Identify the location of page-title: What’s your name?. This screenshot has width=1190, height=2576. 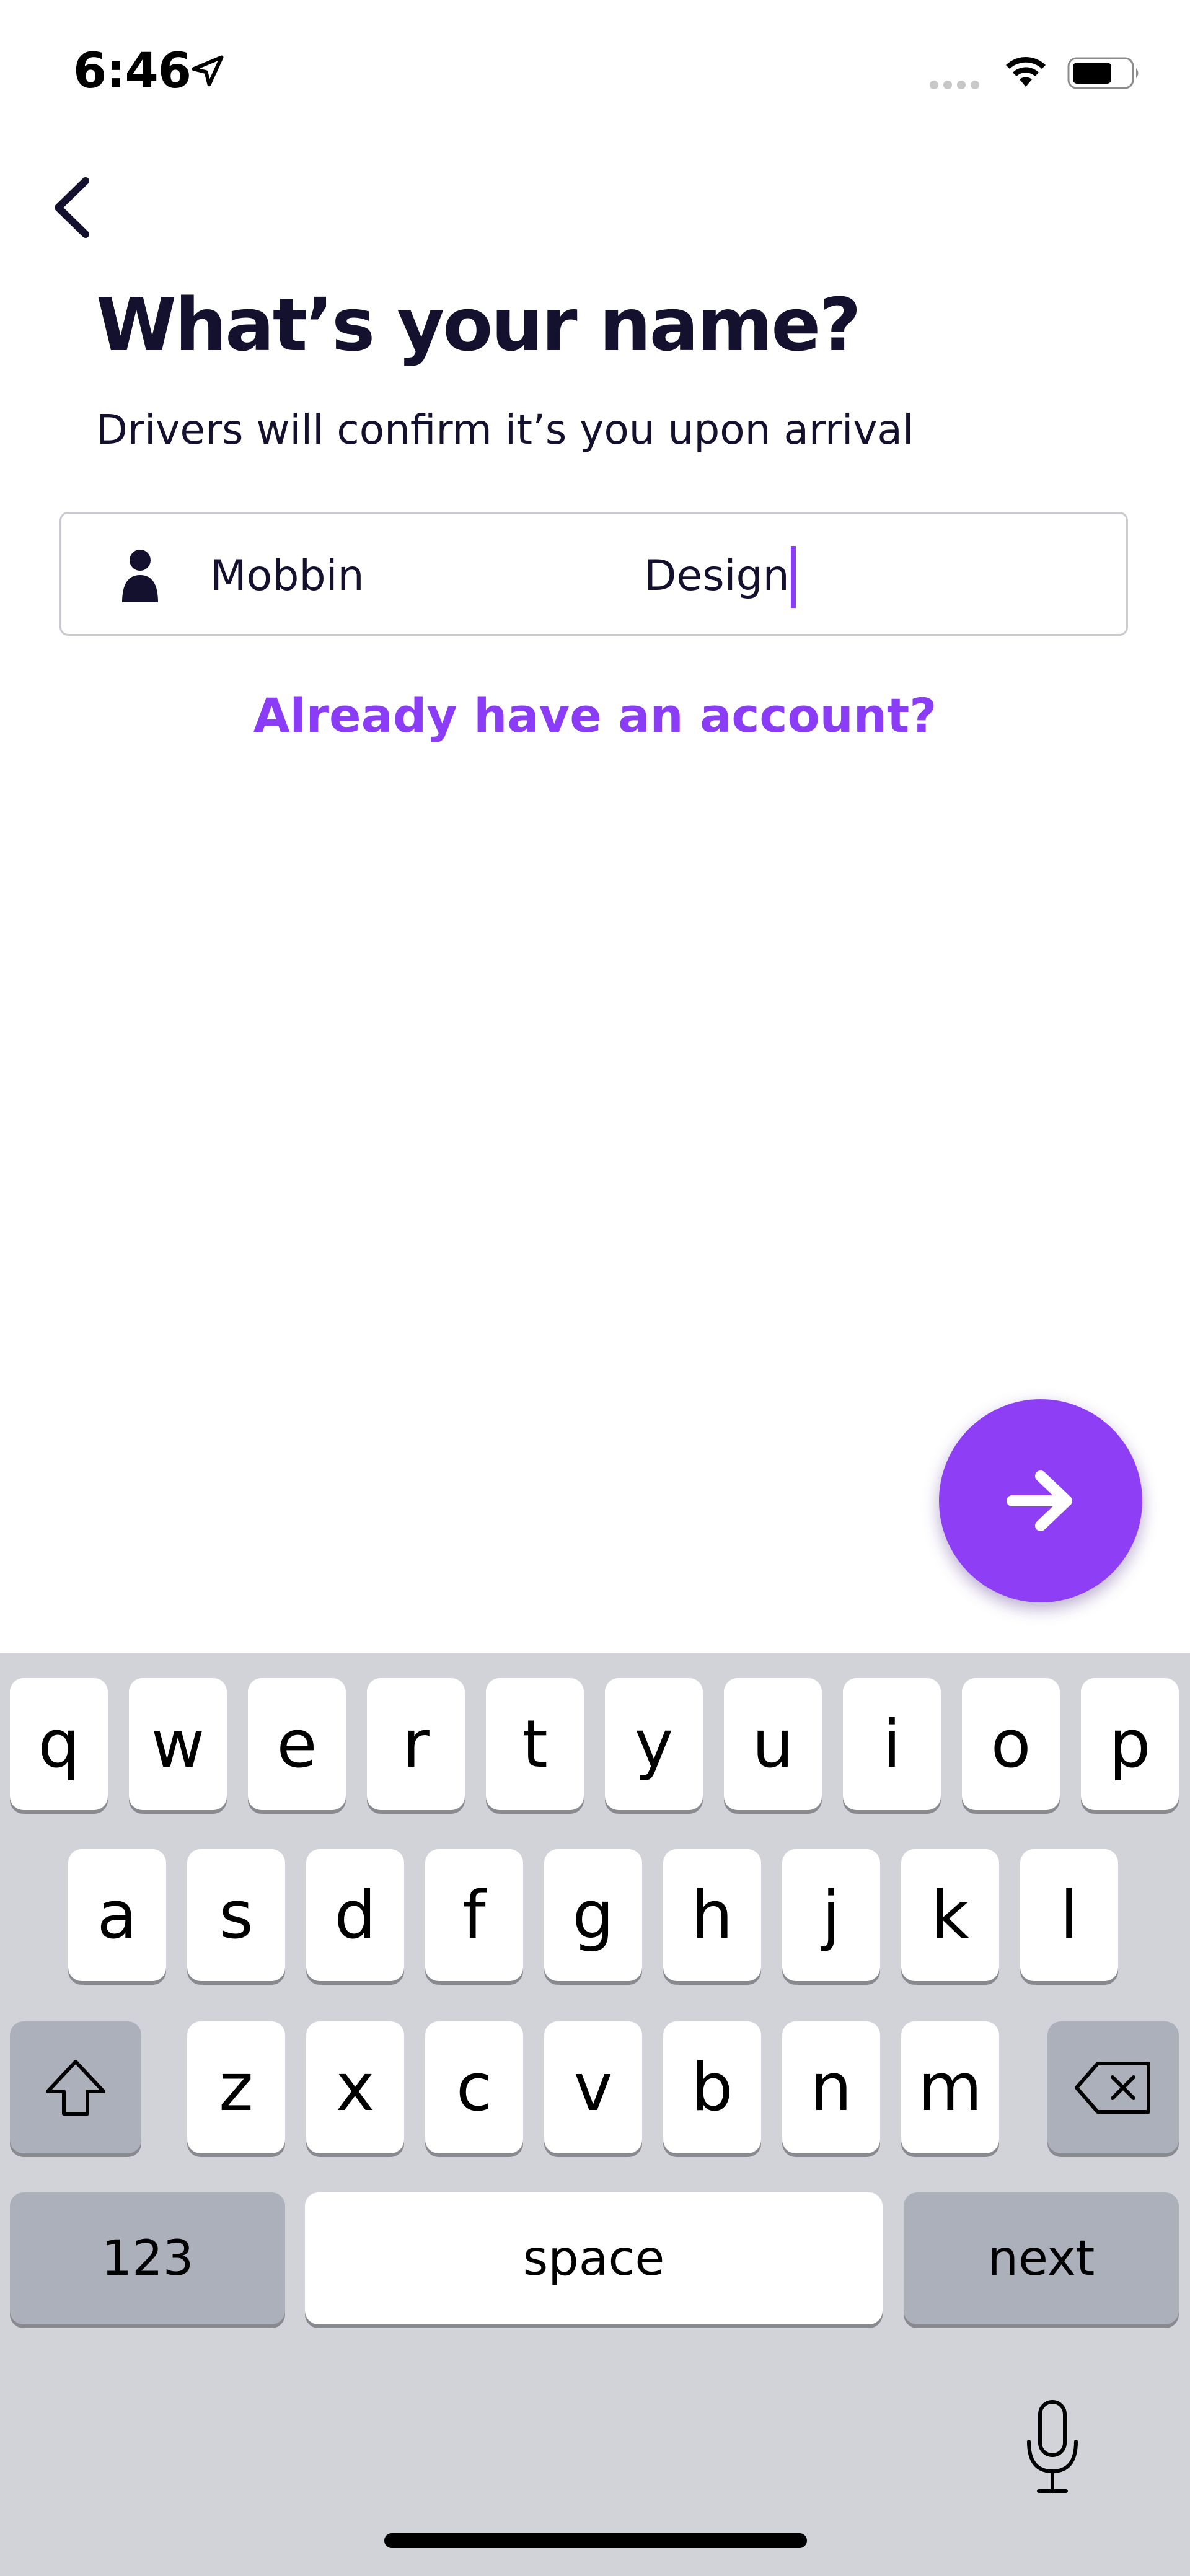
(479, 324).